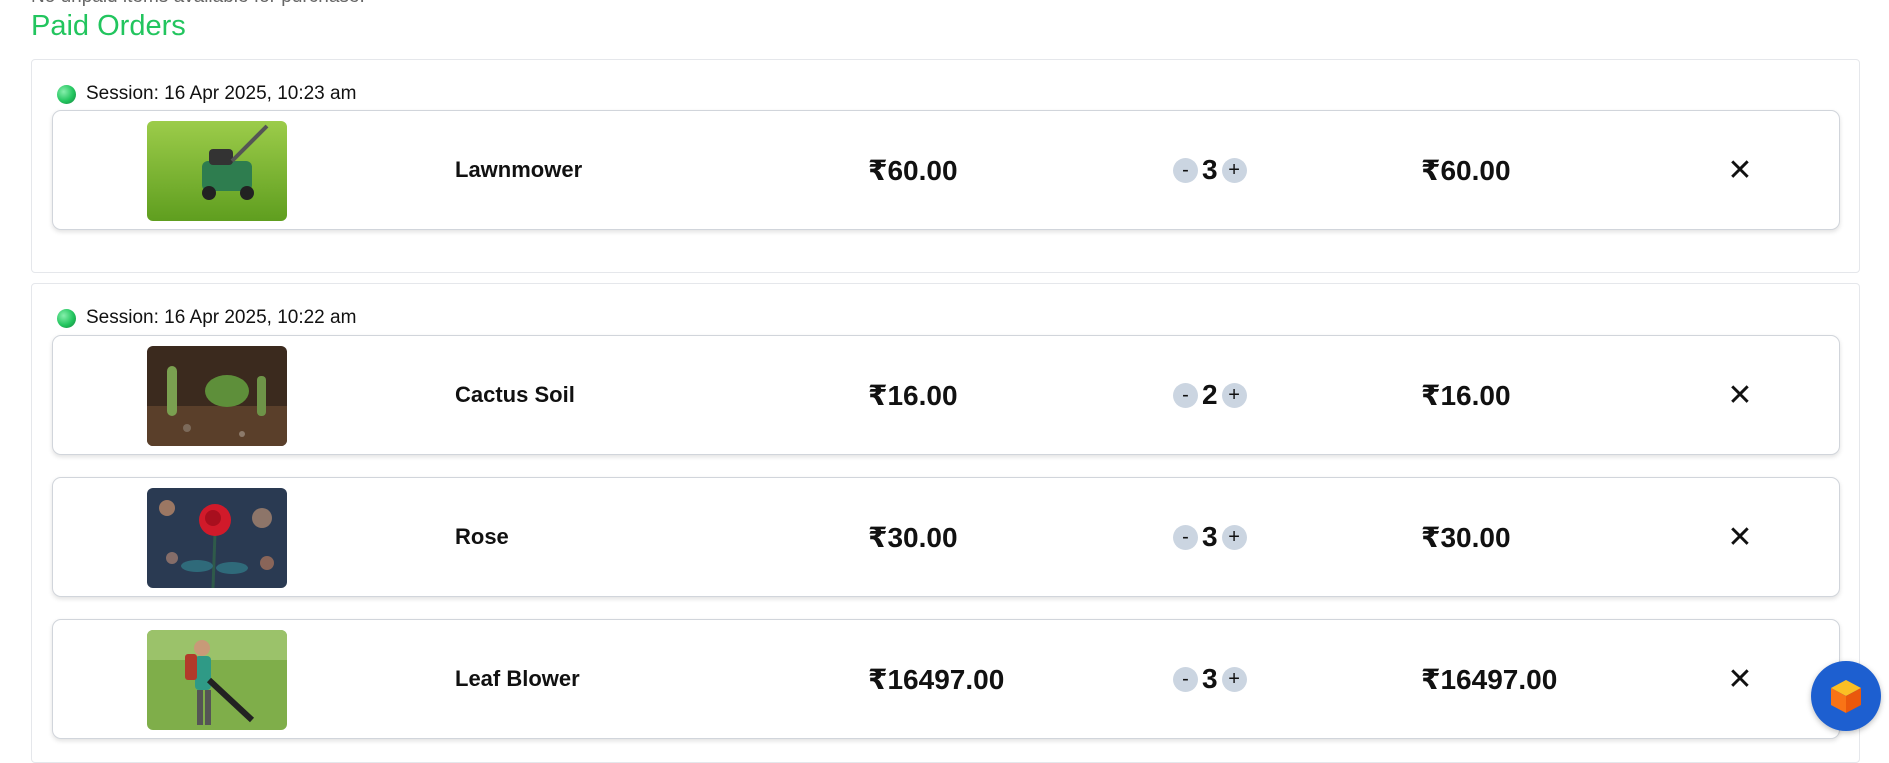 This screenshot has height=763, width=1889. What do you see at coordinates (198, 4) in the screenshot?
I see `no-unpaid-items-message: No unpaid items available for purchase.` at bounding box center [198, 4].